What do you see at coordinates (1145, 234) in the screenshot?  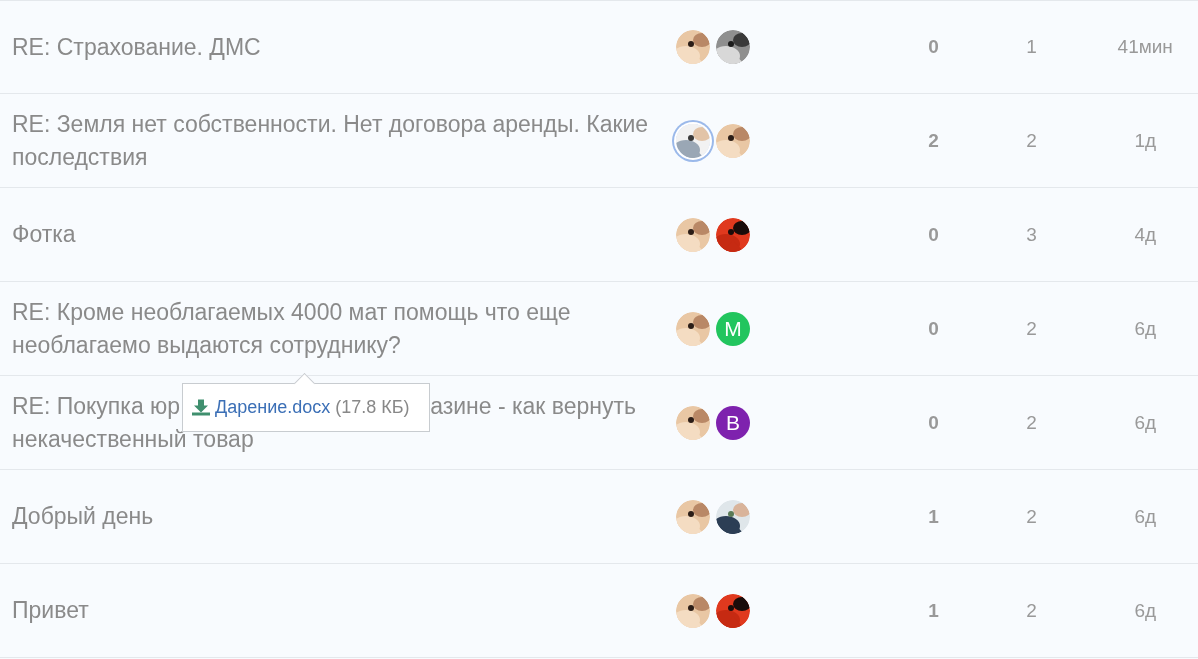 I see `last-activity-time: 4д` at bounding box center [1145, 234].